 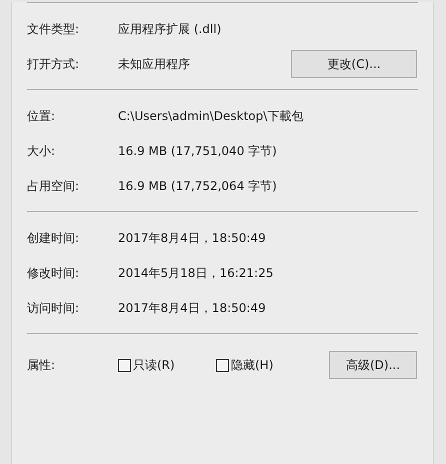 What do you see at coordinates (41, 365) in the screenshot?
I see `field-label: 属性:` at bounding box center [41, 365].